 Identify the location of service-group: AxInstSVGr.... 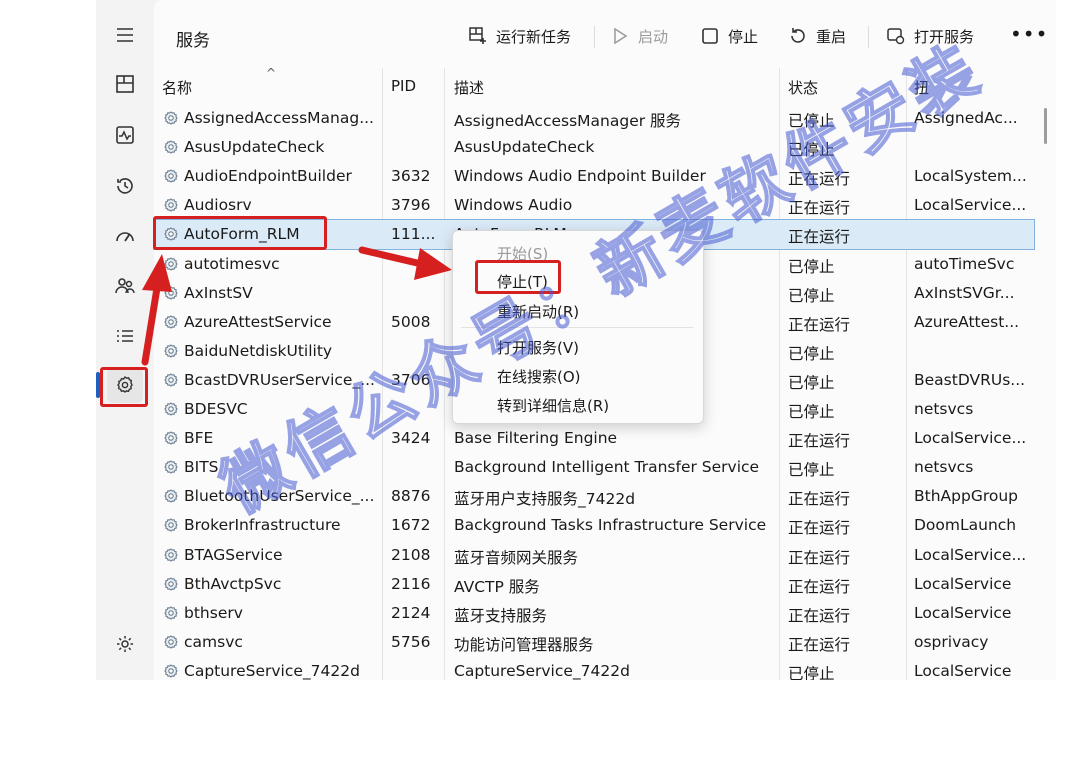
(964, 292).